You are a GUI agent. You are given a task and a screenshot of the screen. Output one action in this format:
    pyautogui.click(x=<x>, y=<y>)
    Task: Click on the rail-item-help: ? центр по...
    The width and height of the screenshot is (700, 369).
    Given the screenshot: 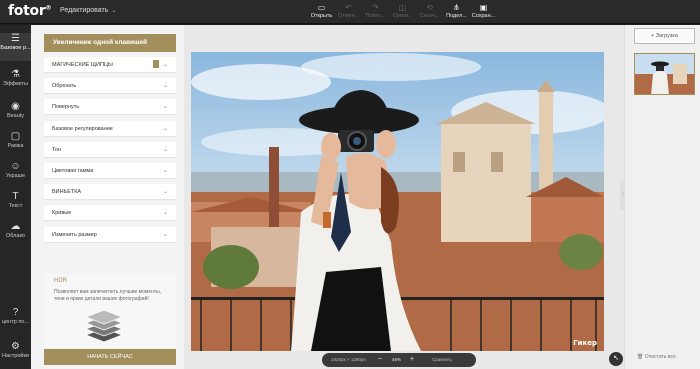 What is the action you would take?
    pyautogui.click(x=15, y=321)
    